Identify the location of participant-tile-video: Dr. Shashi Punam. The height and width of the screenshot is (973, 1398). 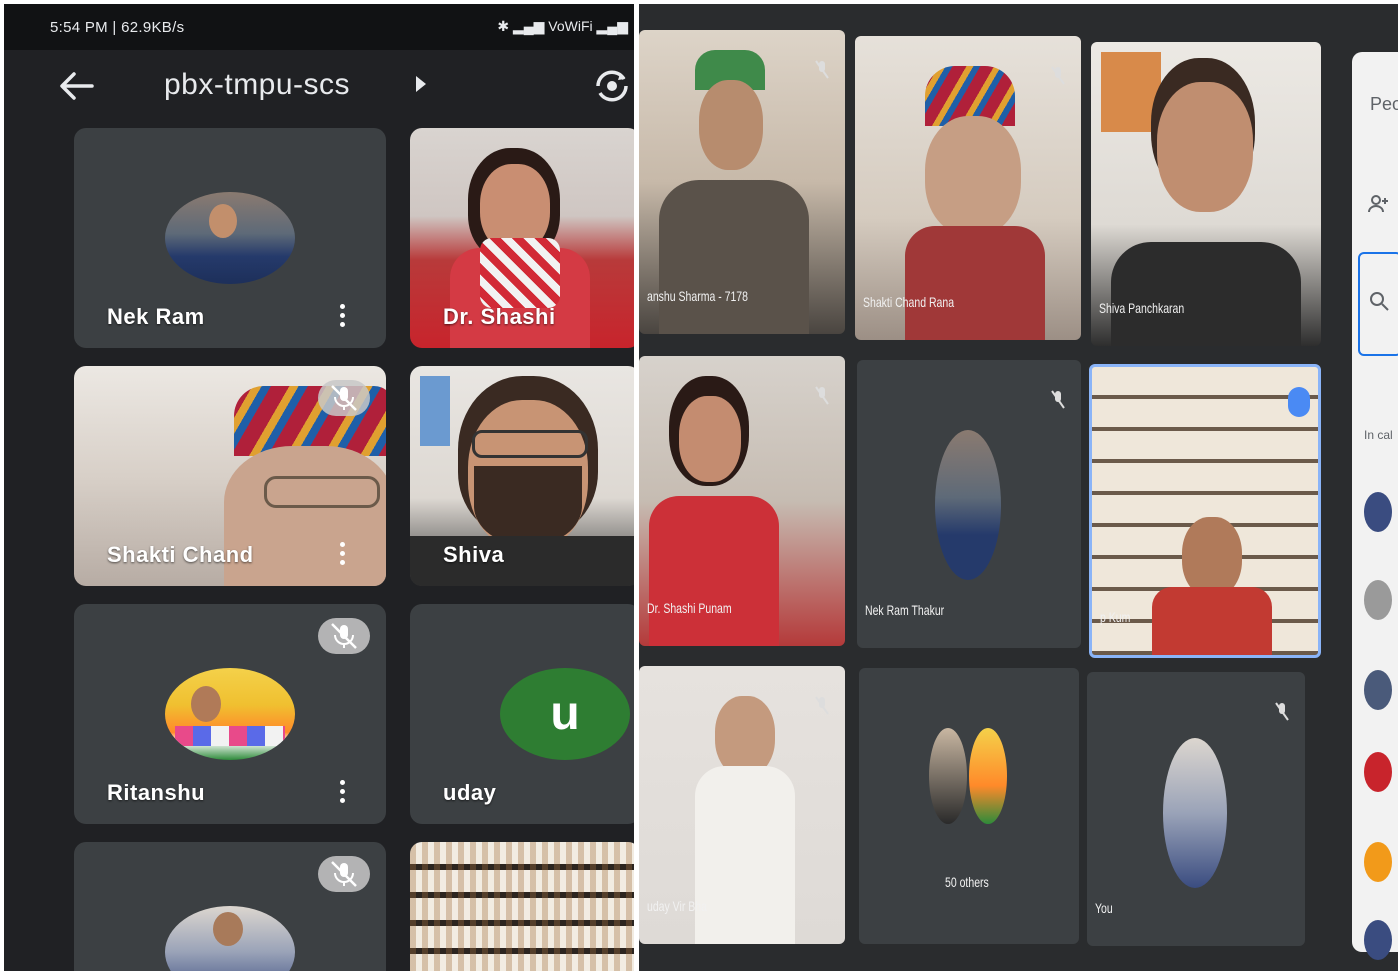
(742, 501).